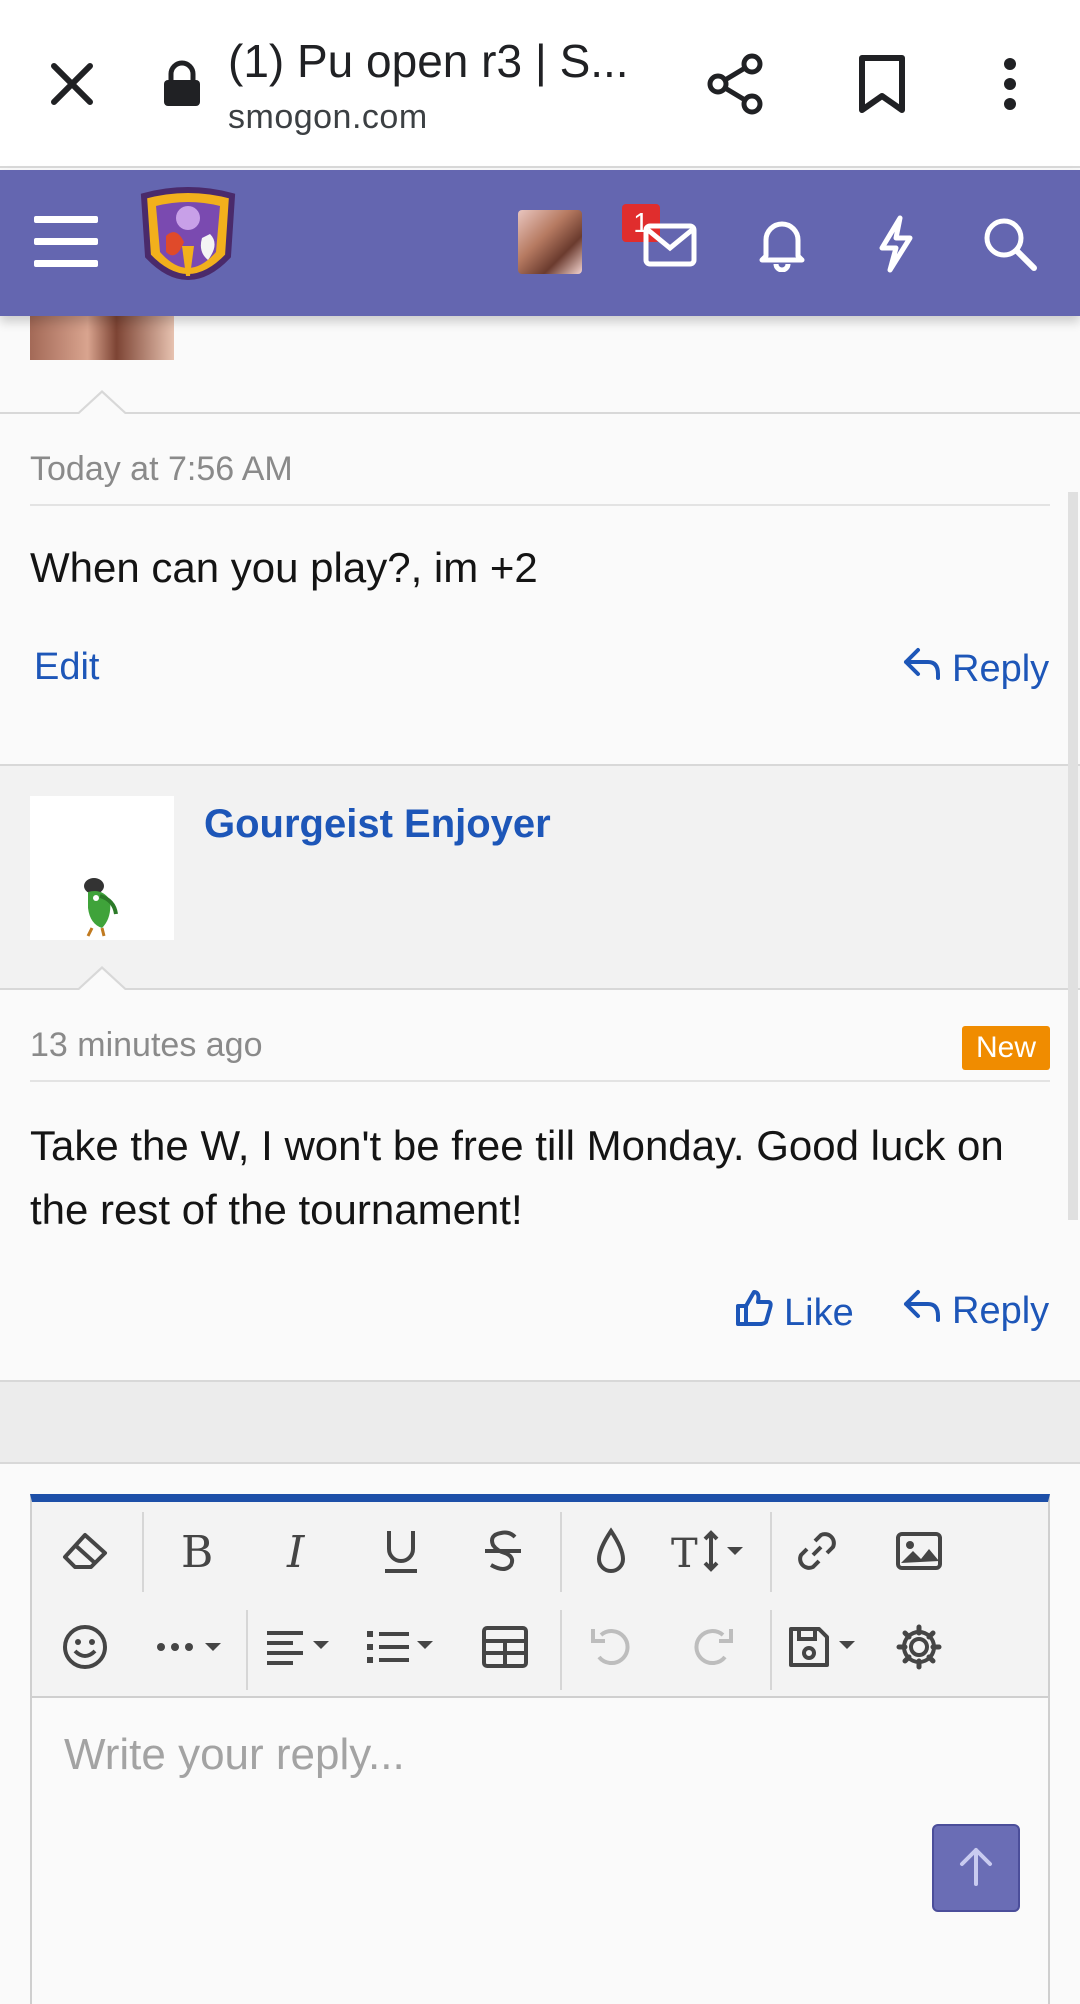  What do you see at coordinates (146, 1045) in the screenshot?
I see `post-timestamp: 13 minutes ago` at bounding box center [146, 1045].